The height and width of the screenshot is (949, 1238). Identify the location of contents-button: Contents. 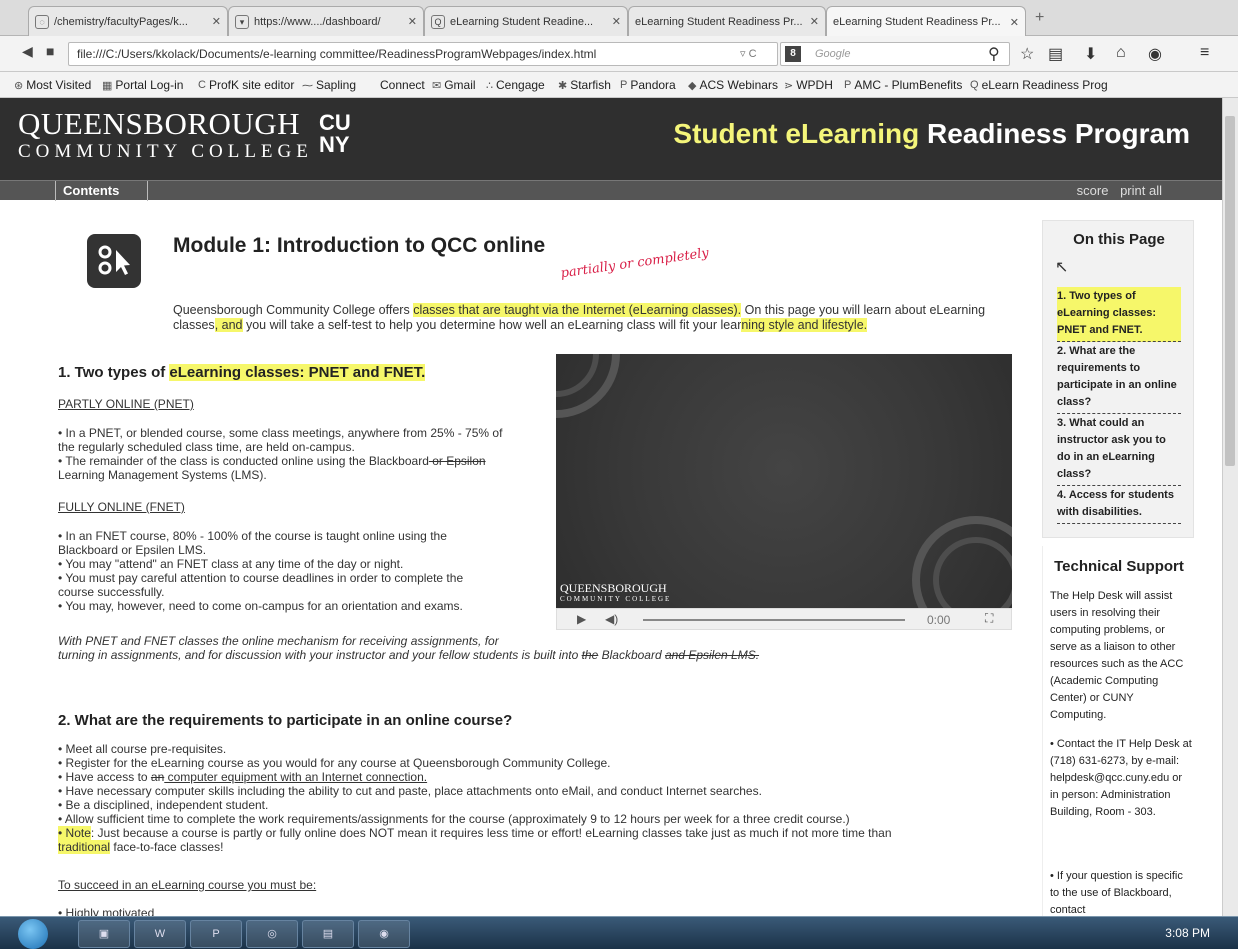
(101, 191).